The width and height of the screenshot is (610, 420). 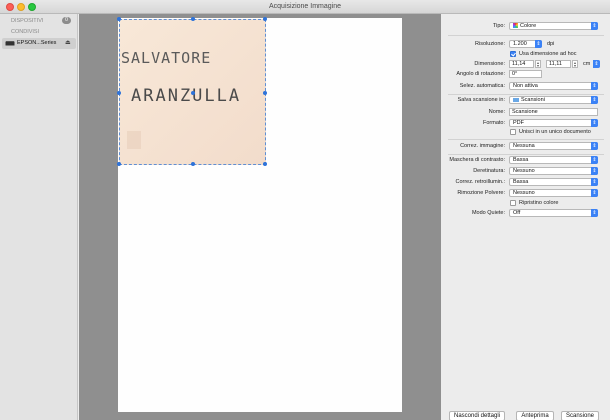 I want to click on scan-selection-rectangle, so click(x=192, y=91).